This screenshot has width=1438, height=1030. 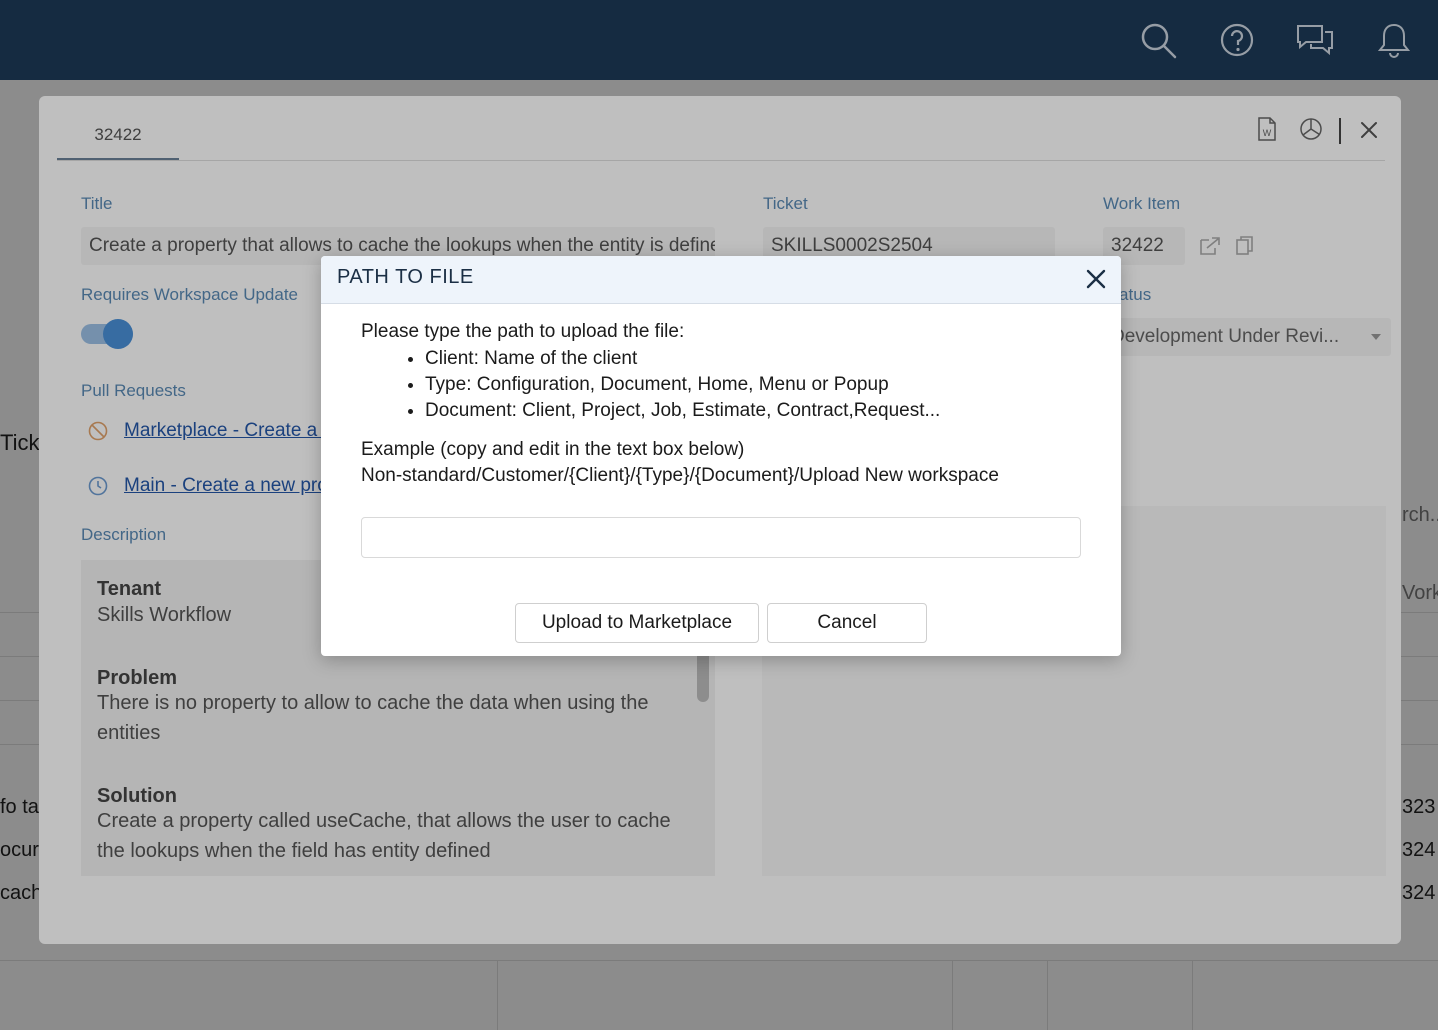 What do you see at coordinates (721, 537) in the screenshot?
I see `path-input` at bounding box center [721, 537].